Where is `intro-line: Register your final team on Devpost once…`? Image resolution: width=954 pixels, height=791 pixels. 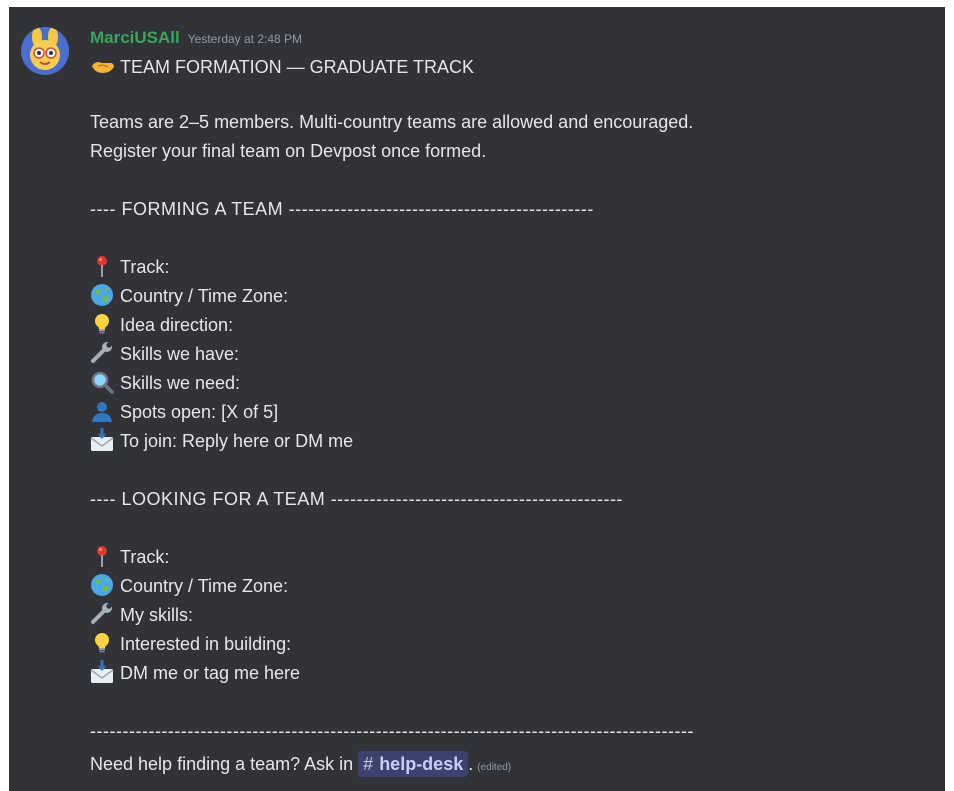 intro-line: Register your final team on Devpost once… is located at coordinates (288, 151).